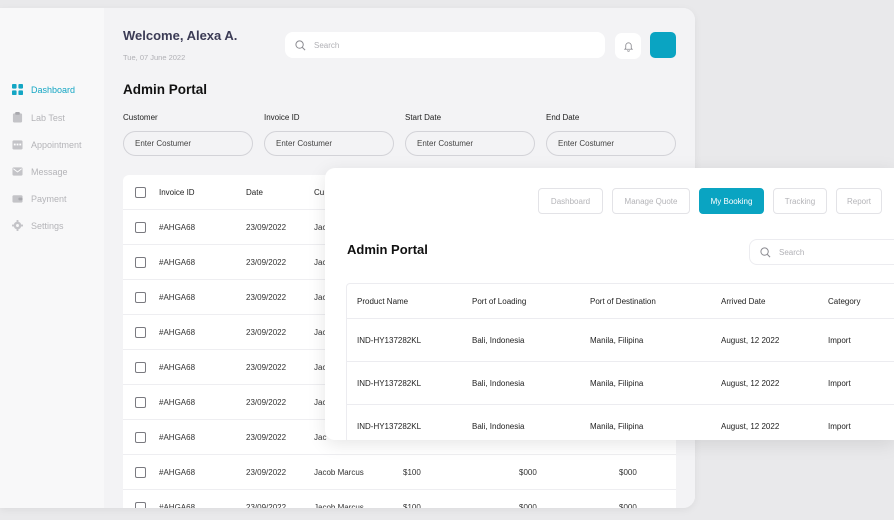 This screenshot has height=520, width=894. Describe the element at coordinates (188, 143) in the screenshot. I see `customer-input: Enter Costumer` at that location.